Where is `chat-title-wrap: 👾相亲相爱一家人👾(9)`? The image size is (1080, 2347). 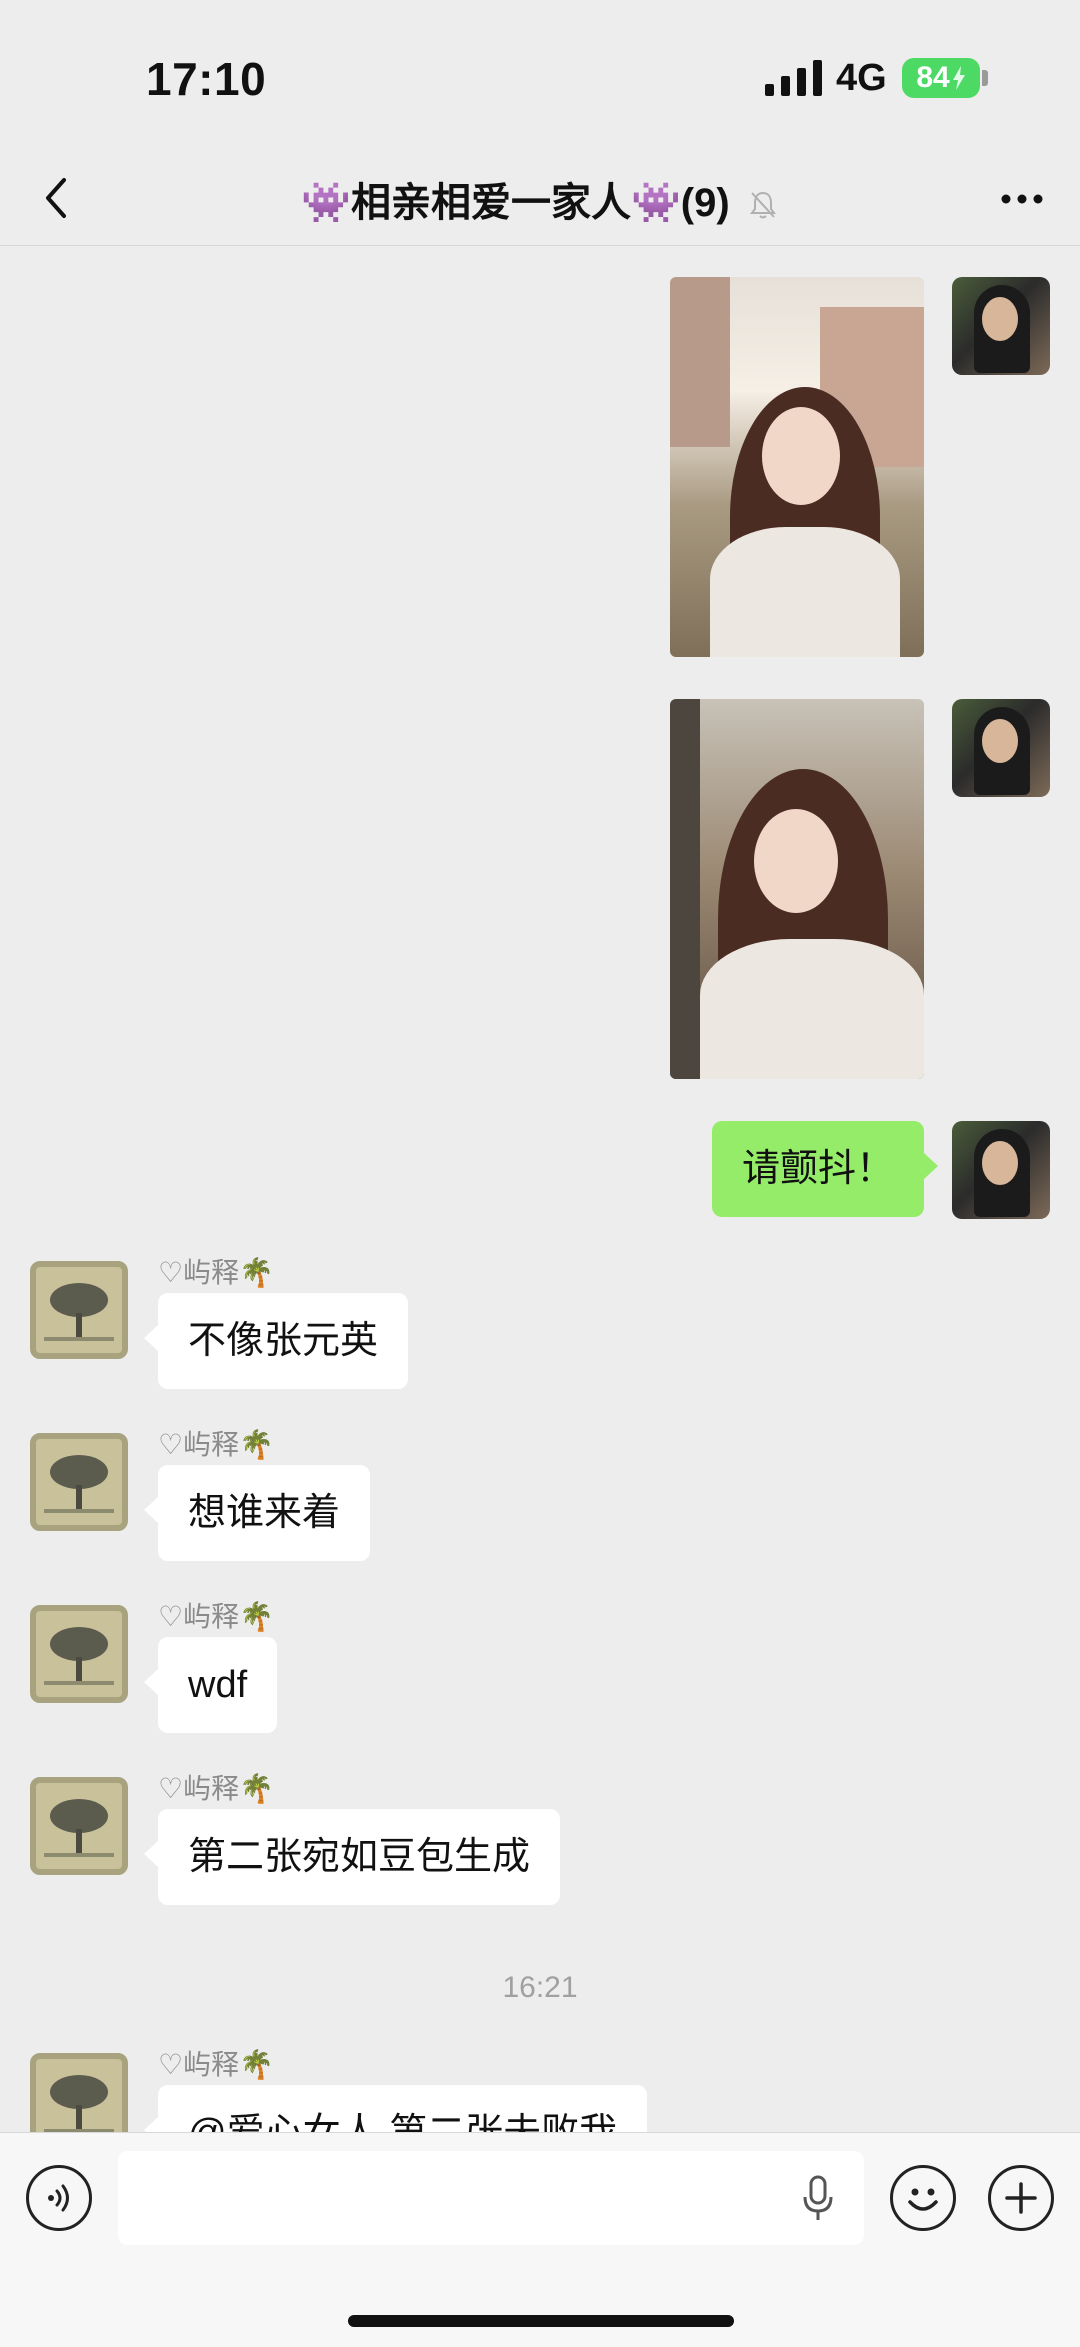 chat-title-wrap: 👾相亲相爱一家人👾(9) is located at coordinates (540, 199).